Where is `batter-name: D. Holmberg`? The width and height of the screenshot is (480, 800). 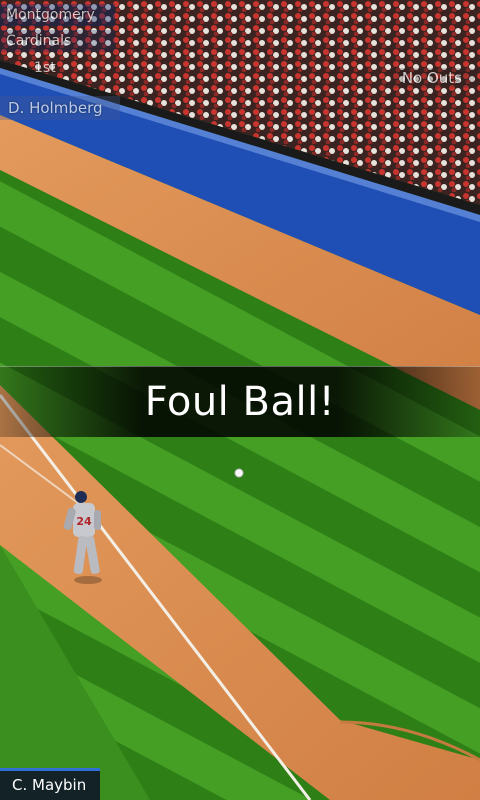 batter-name: D. Holmberg is located at coordinates (60, 108).